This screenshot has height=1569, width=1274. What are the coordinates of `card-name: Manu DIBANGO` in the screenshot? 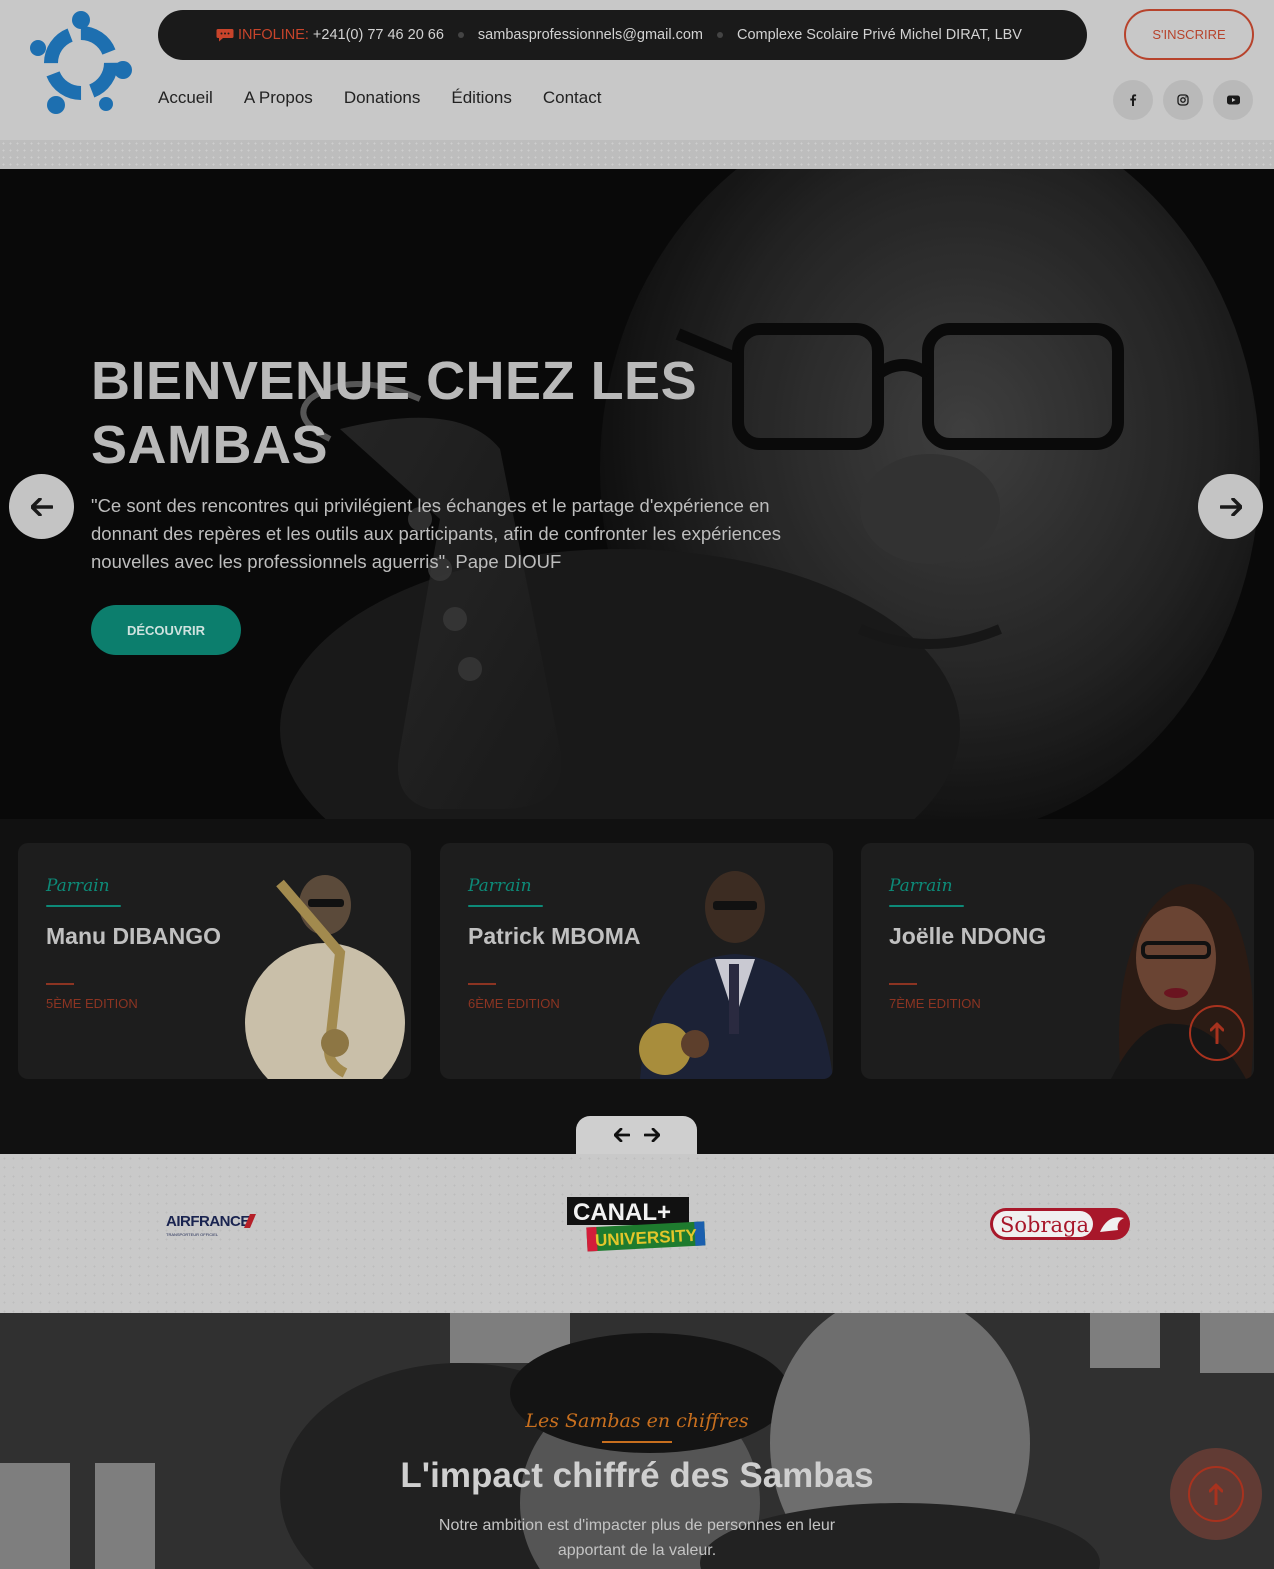 It's located at (134, 936).